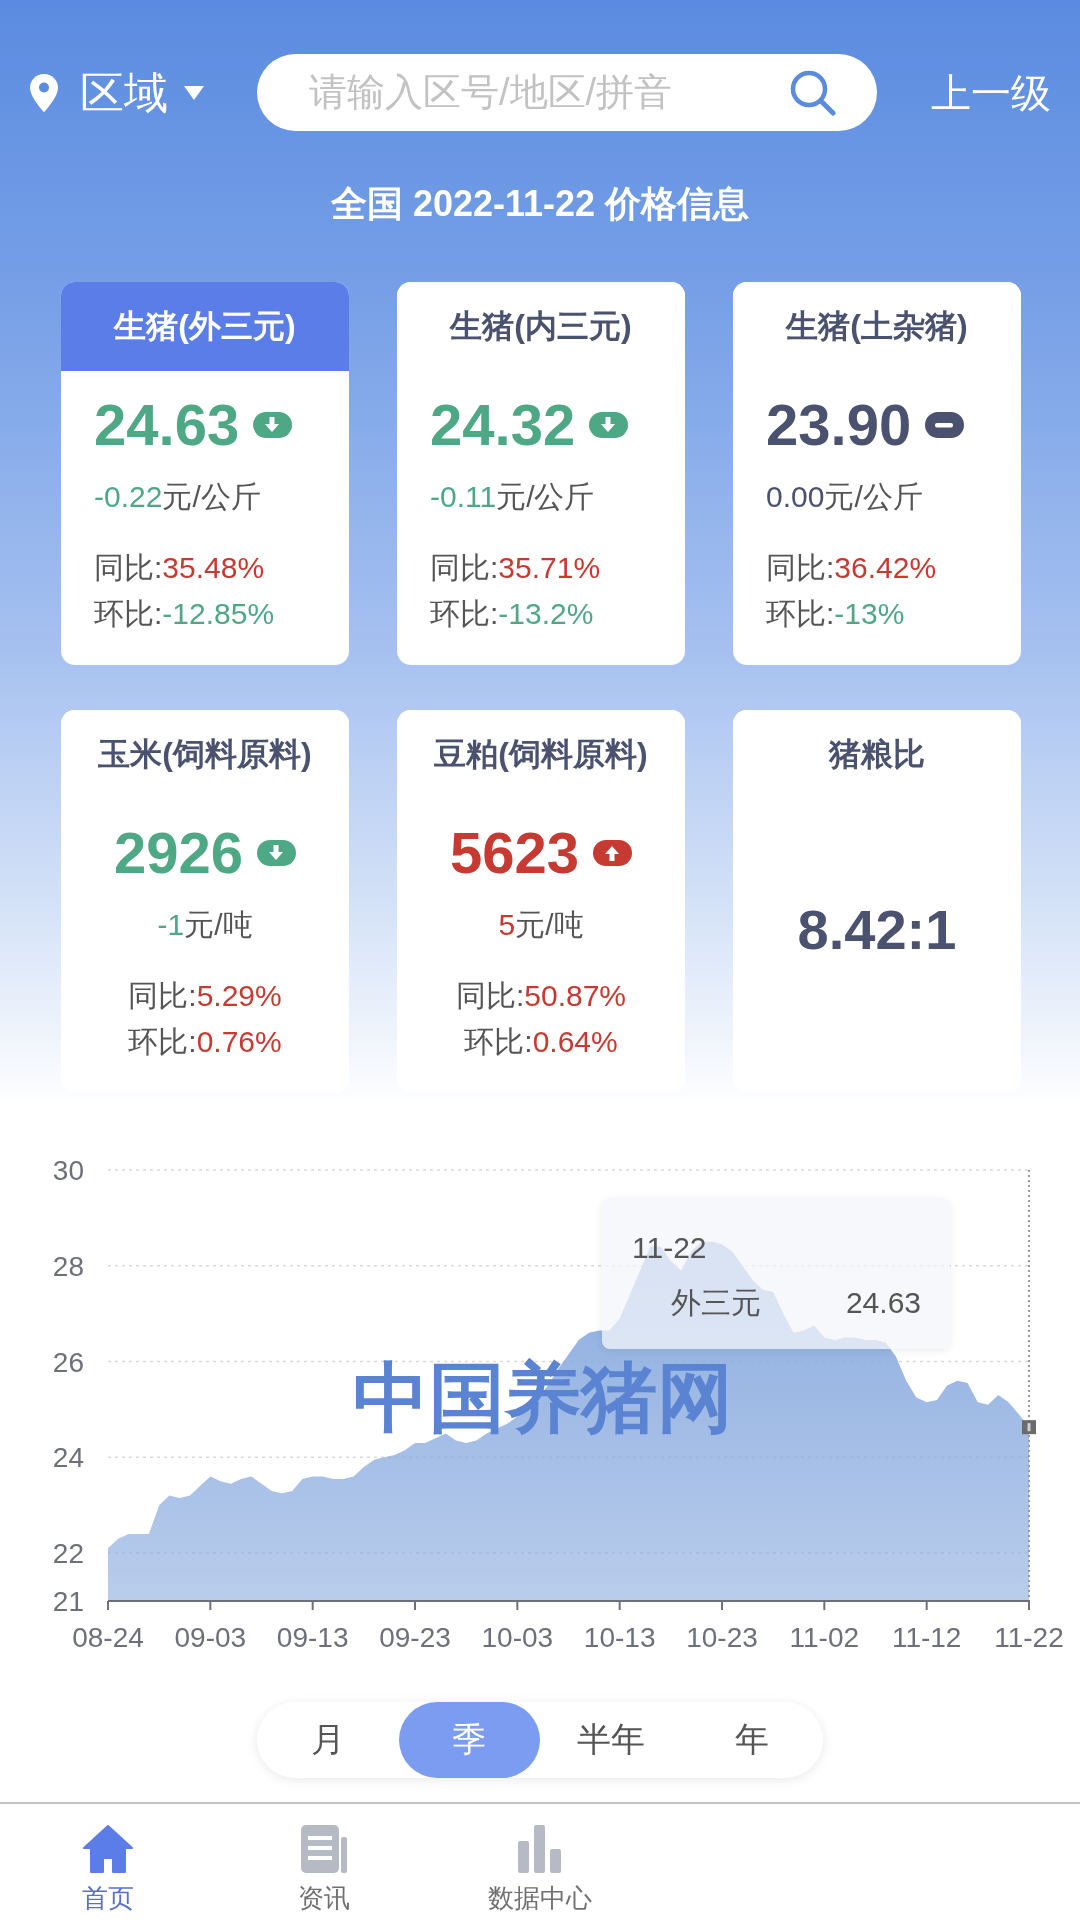  What do you see at coordinates (205, 1042) in the screenshot?
I see `comparison-text: 环比:0.76%` at bounding box center [205, 1042].